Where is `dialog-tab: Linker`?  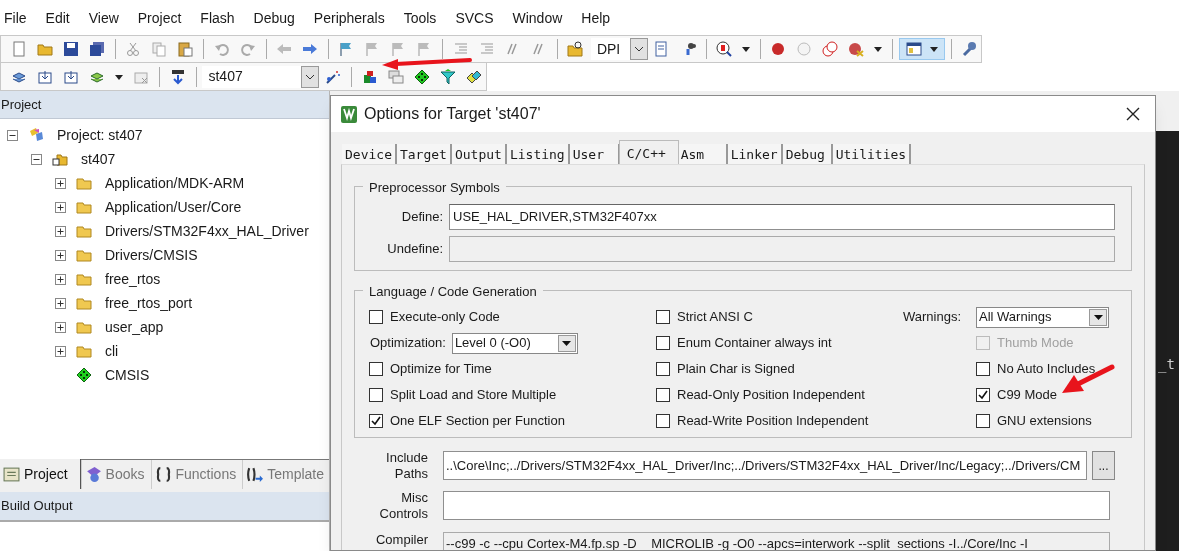
dialog-tab: Linker is located at coordinates (755, 154).